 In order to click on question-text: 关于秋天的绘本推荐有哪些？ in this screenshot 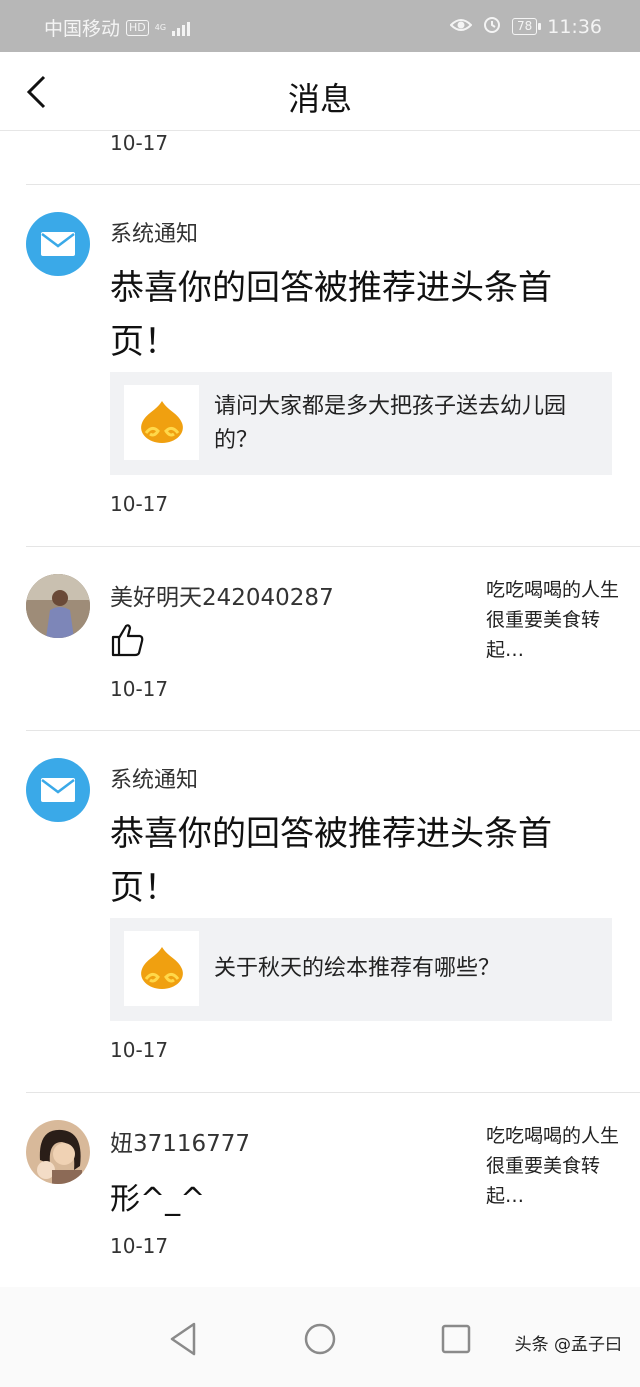, I will do `click(357, 968)`.